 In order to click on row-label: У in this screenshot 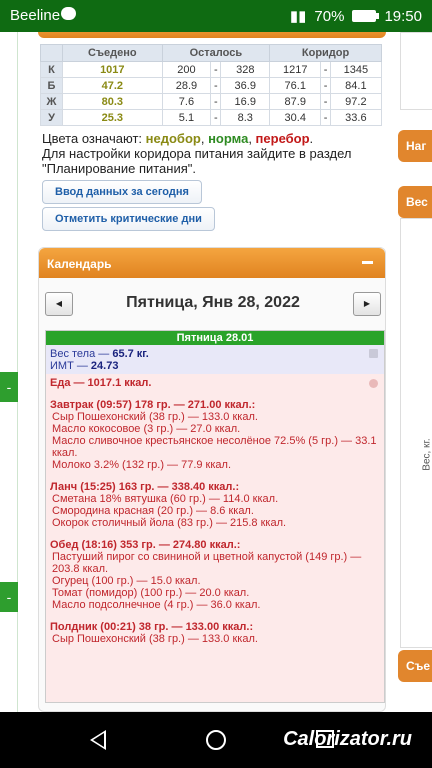, I will do `click(51, 117)`.